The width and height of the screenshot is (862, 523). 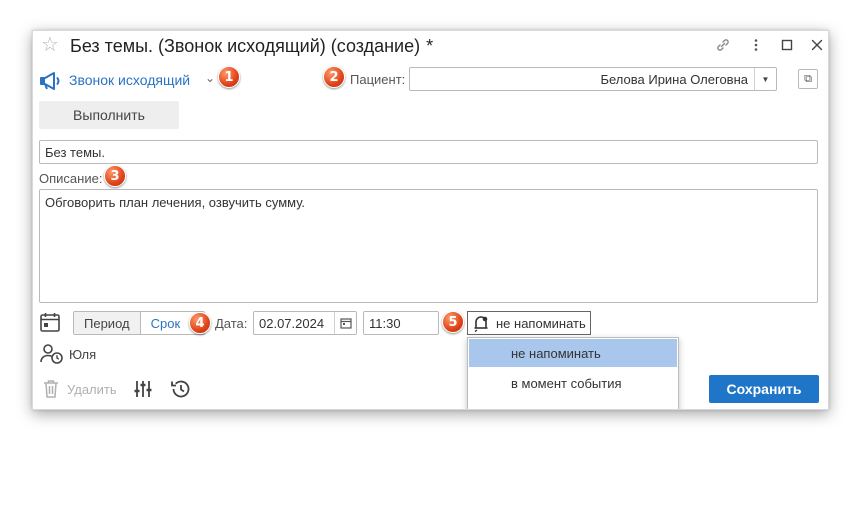 What do you see at coordinates (51, 82) in the screenshot?
I see `megaphone-icon` at bounding box center [51, 82].